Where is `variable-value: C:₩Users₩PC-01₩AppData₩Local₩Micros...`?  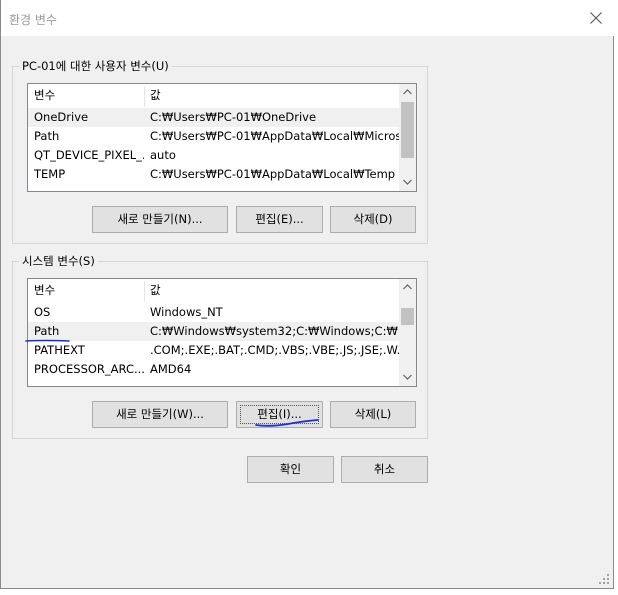 variable-value: C:₩Users₩PC-01₩AppData₩Local₩Micros... is located at coordinates (275, 136).